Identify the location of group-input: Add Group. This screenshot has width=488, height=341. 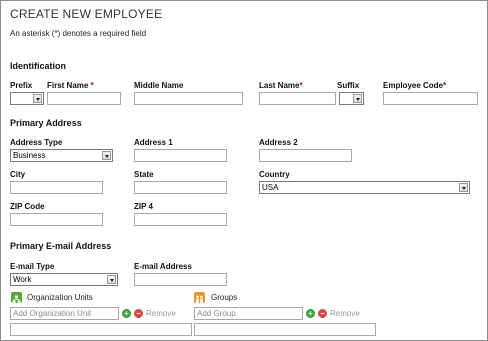
(248, 313).